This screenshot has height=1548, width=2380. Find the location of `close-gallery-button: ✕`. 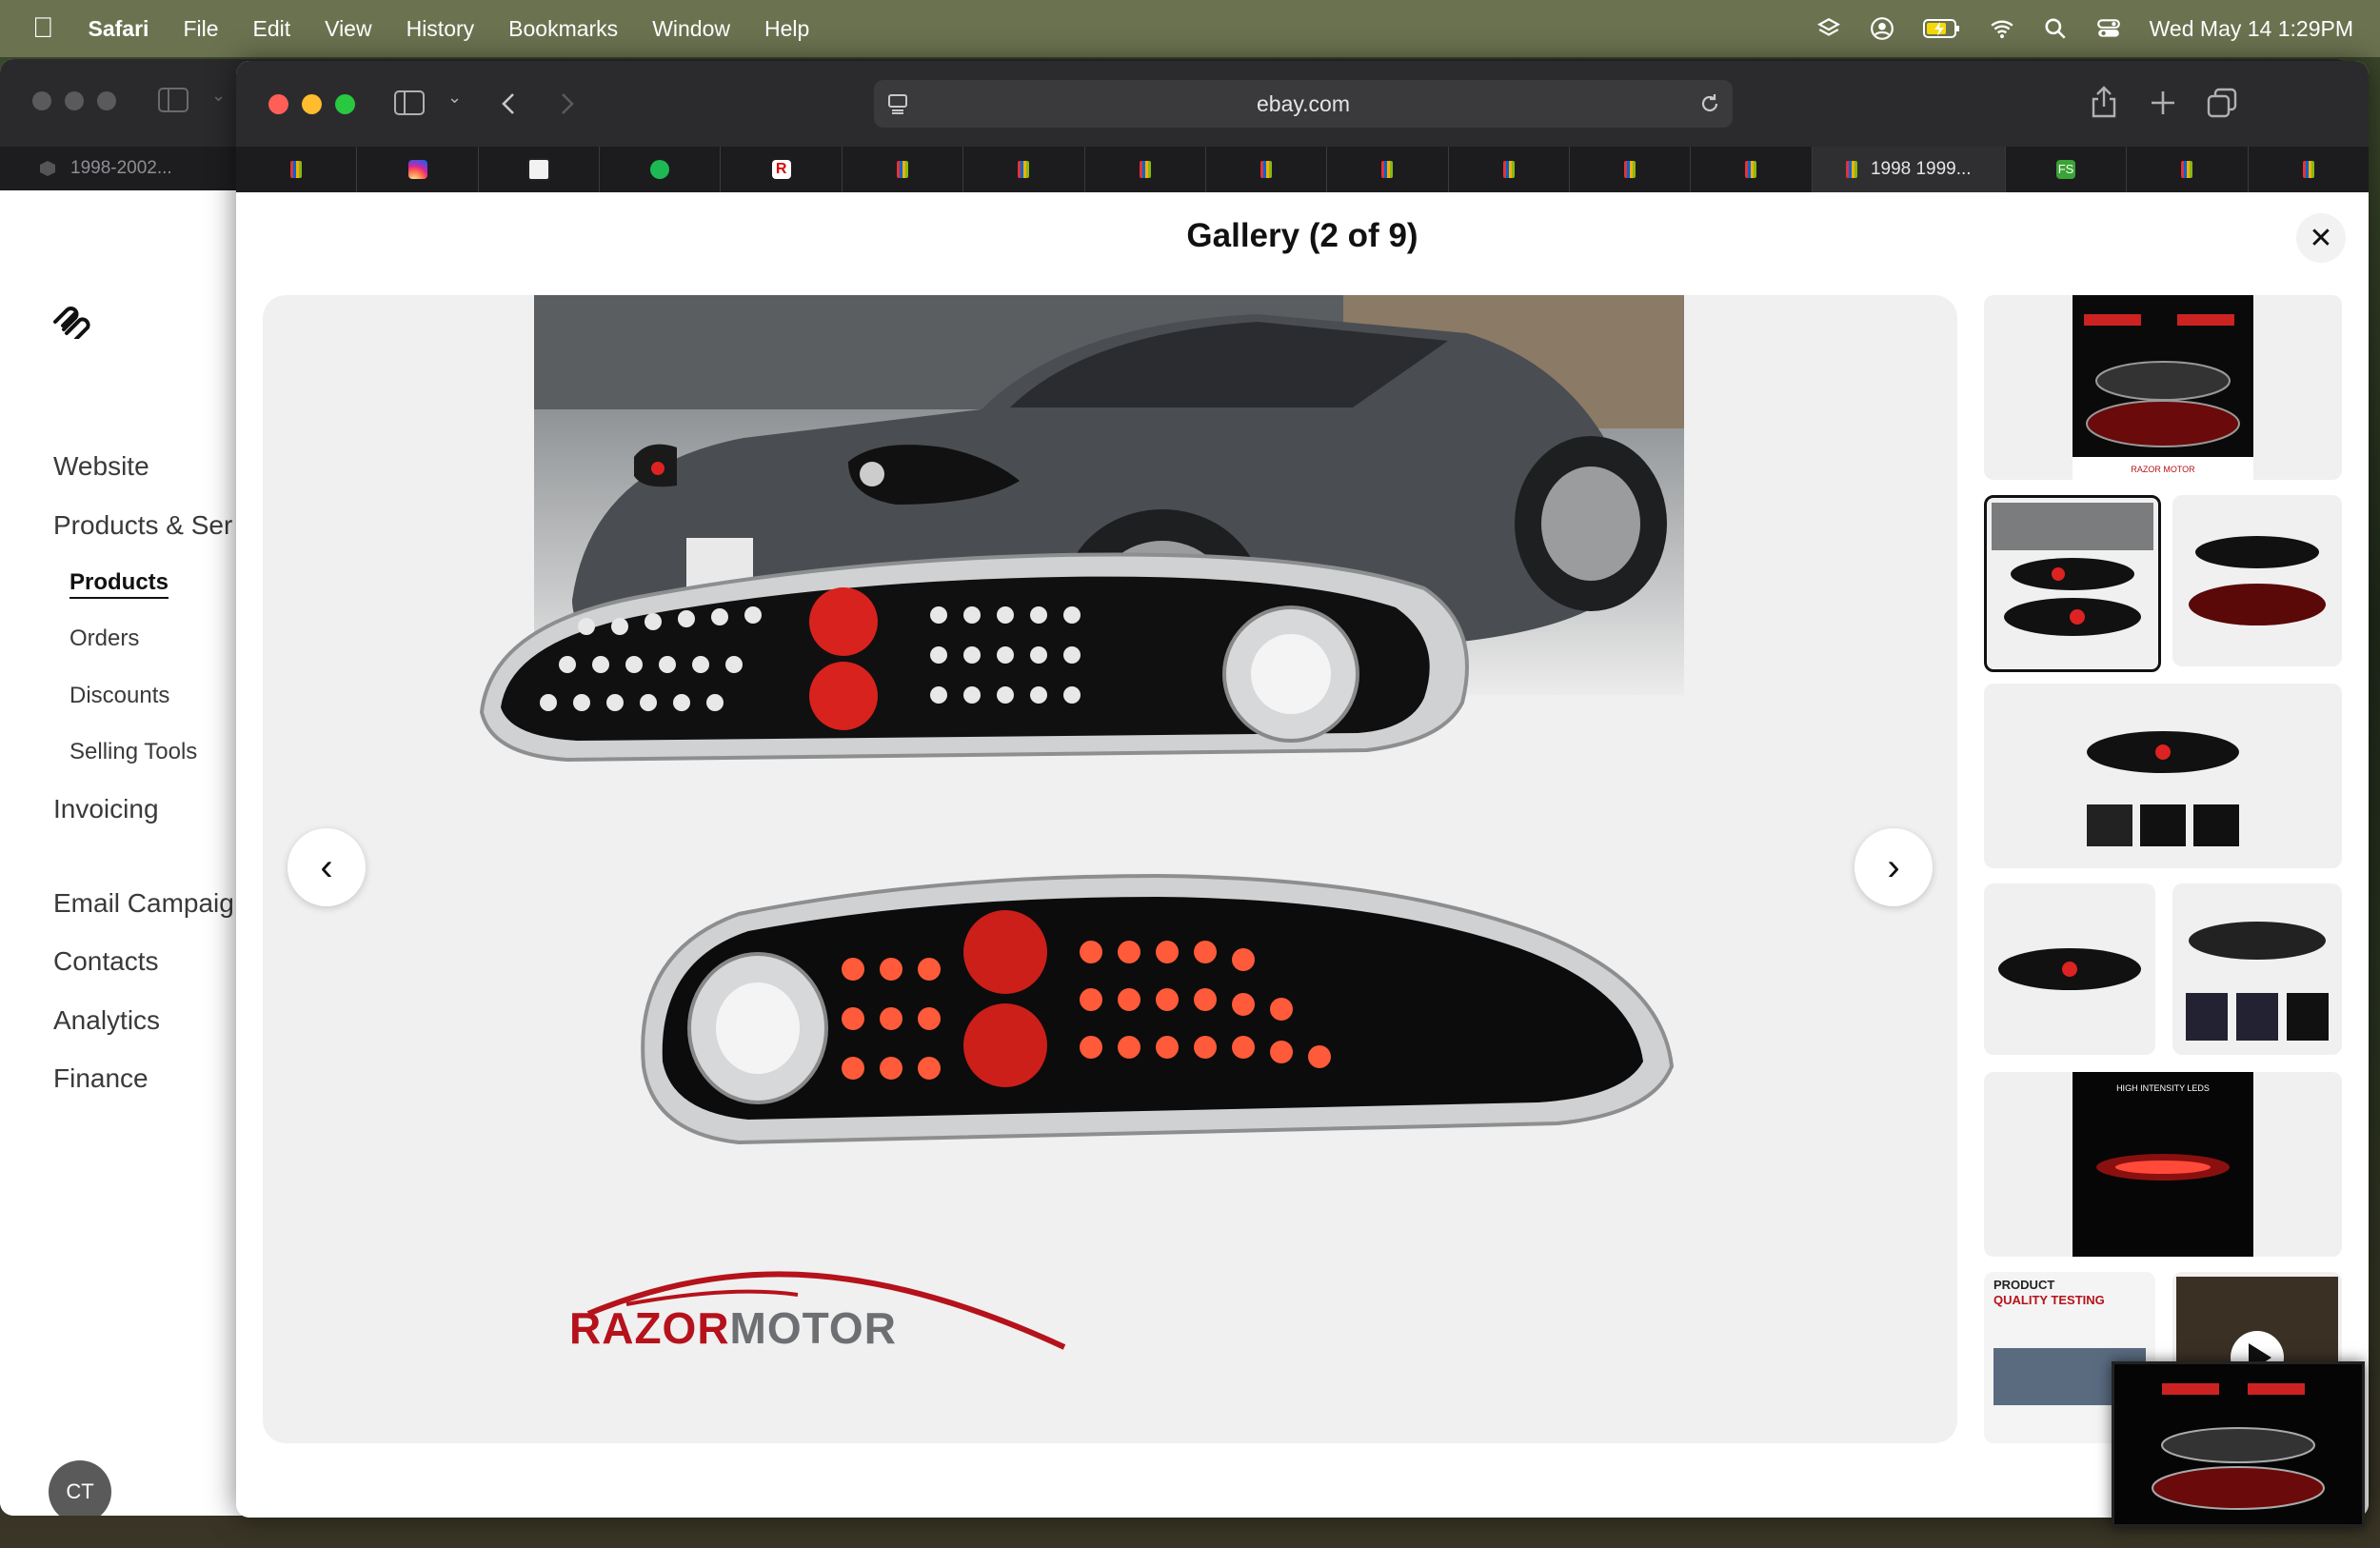

close-gallery-button: ✕ is located at coordinates (2321, 238).